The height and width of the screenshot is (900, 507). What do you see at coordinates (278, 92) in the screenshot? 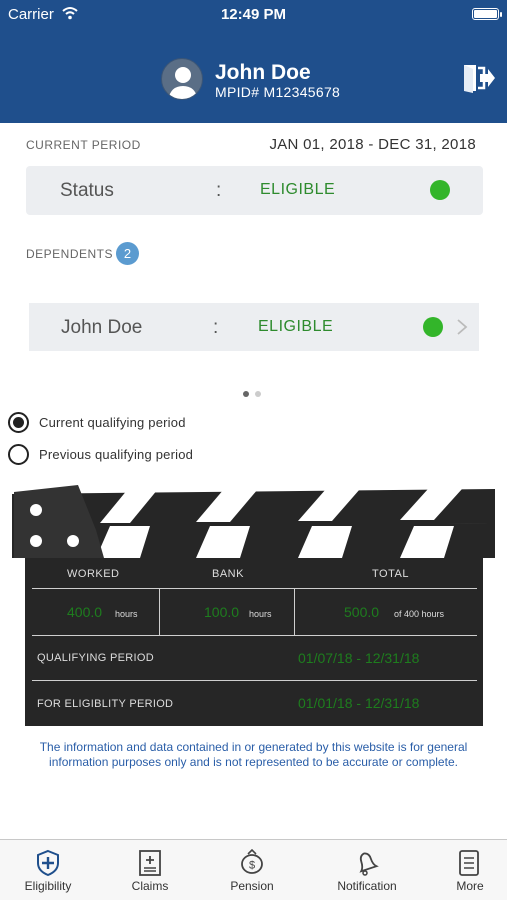
I see `member-id: MPID# M12345678` at bounding box center [278, 92].